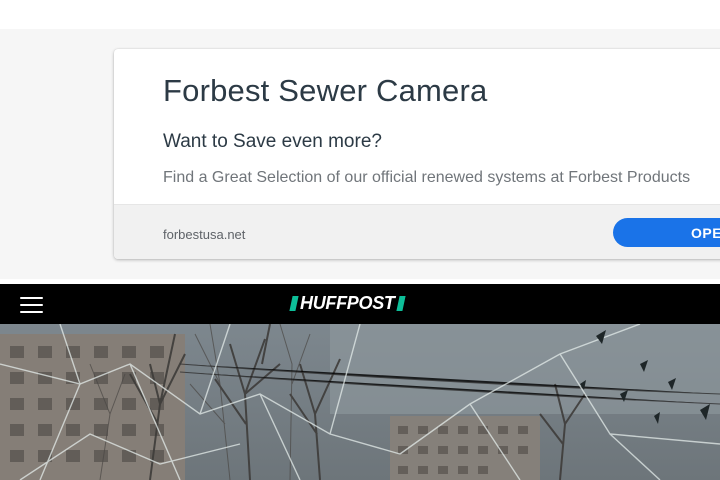  I want to click on ad-subtitle: Want to Save even more?, so click(272, 141).